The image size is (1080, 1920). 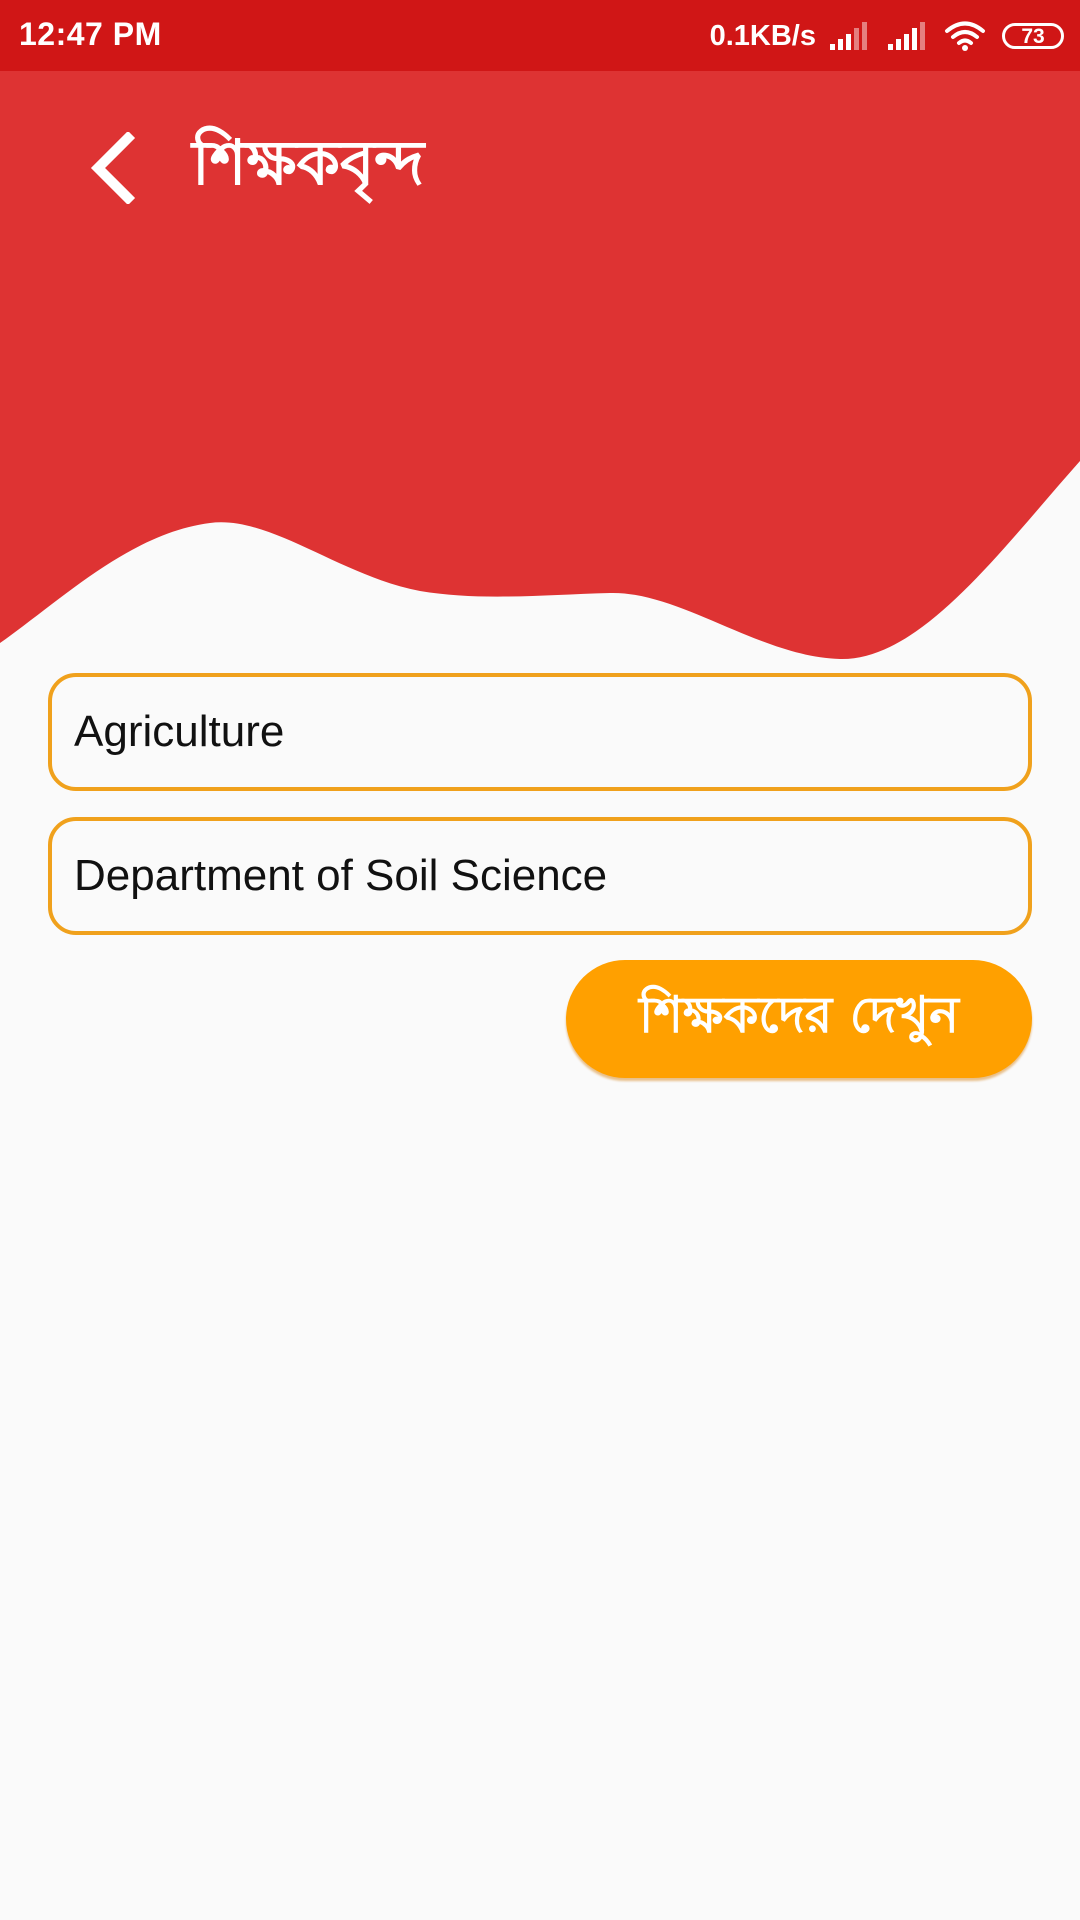 What do you see at coordinates (965, 36) in the screenshot?
I see `wifi-icon` at bounding box center [965, 36].